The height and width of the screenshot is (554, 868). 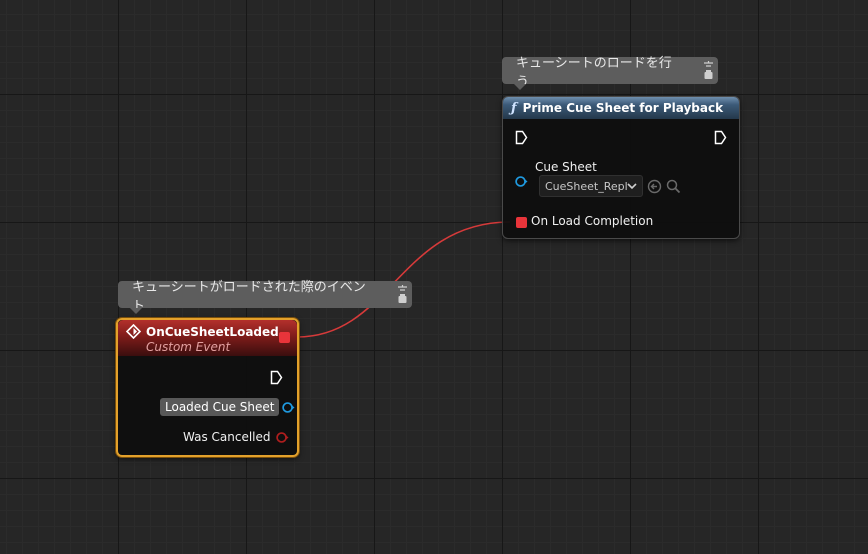 I want to click on chevron-down-icon, so click(x=632, y=186).